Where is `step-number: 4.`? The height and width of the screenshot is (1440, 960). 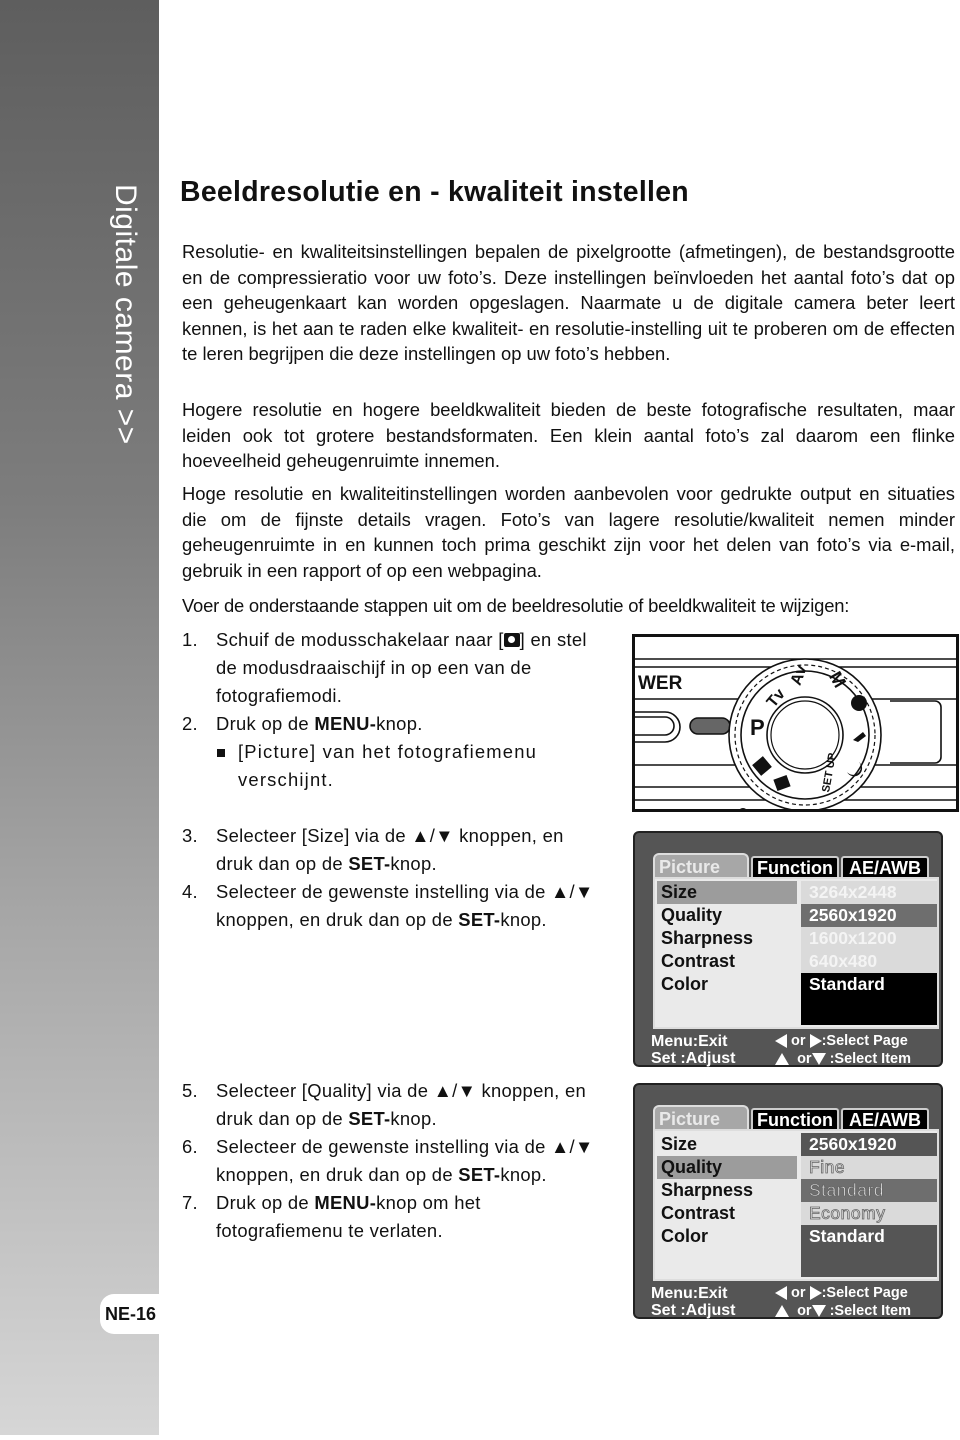 step-number: 4. is located at coordinates (190, 891).